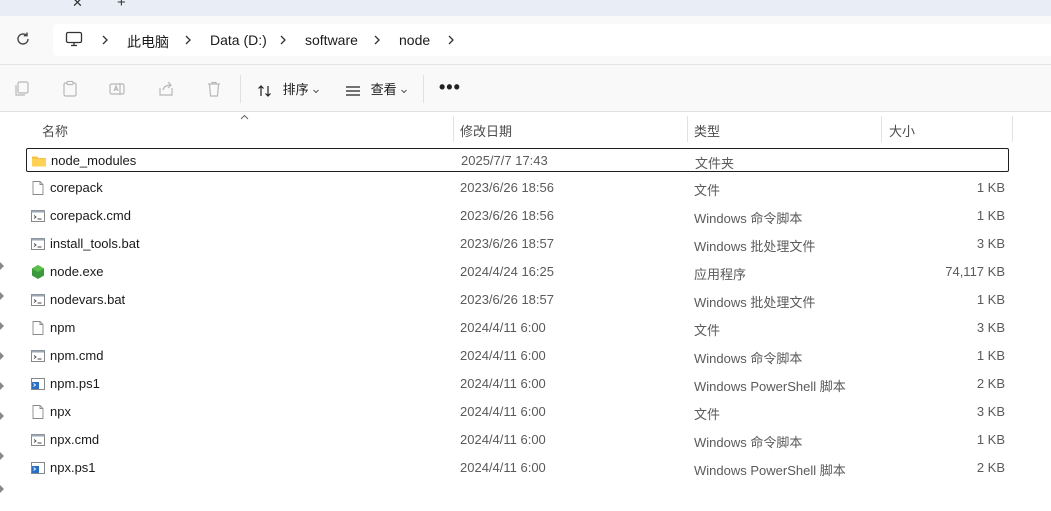  Describe the element at coordinates (552, 40) in the screenshot. I see `address-bar: 此电脑 Data (D:) software node` at that location.